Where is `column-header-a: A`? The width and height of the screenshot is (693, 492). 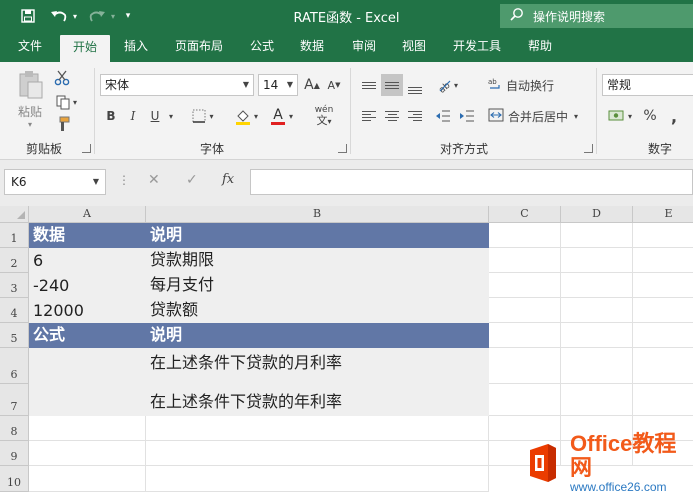 column-header-a: A is located at coordinates (87, 214).